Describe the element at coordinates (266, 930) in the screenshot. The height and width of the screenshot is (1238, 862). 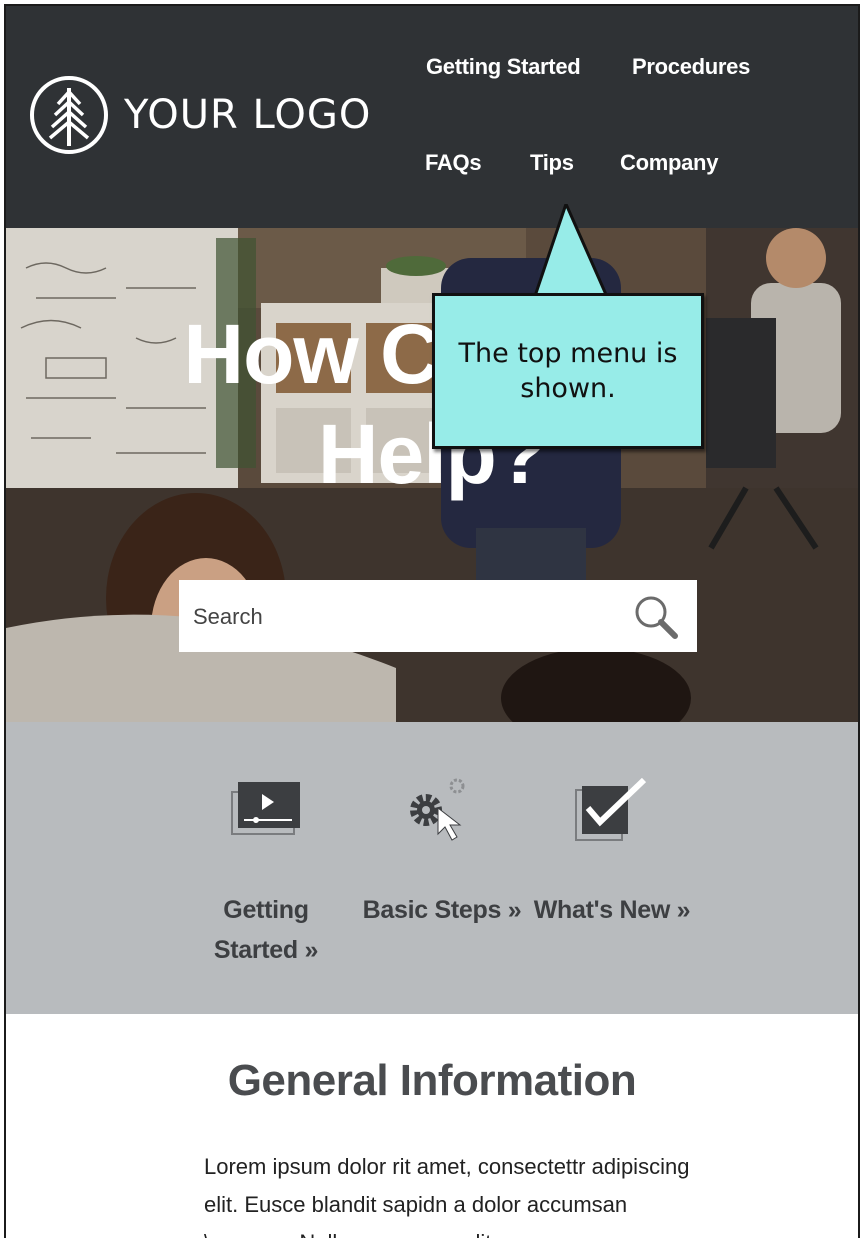
I see `quick-link-getting-started: Getting Started »` at that location.